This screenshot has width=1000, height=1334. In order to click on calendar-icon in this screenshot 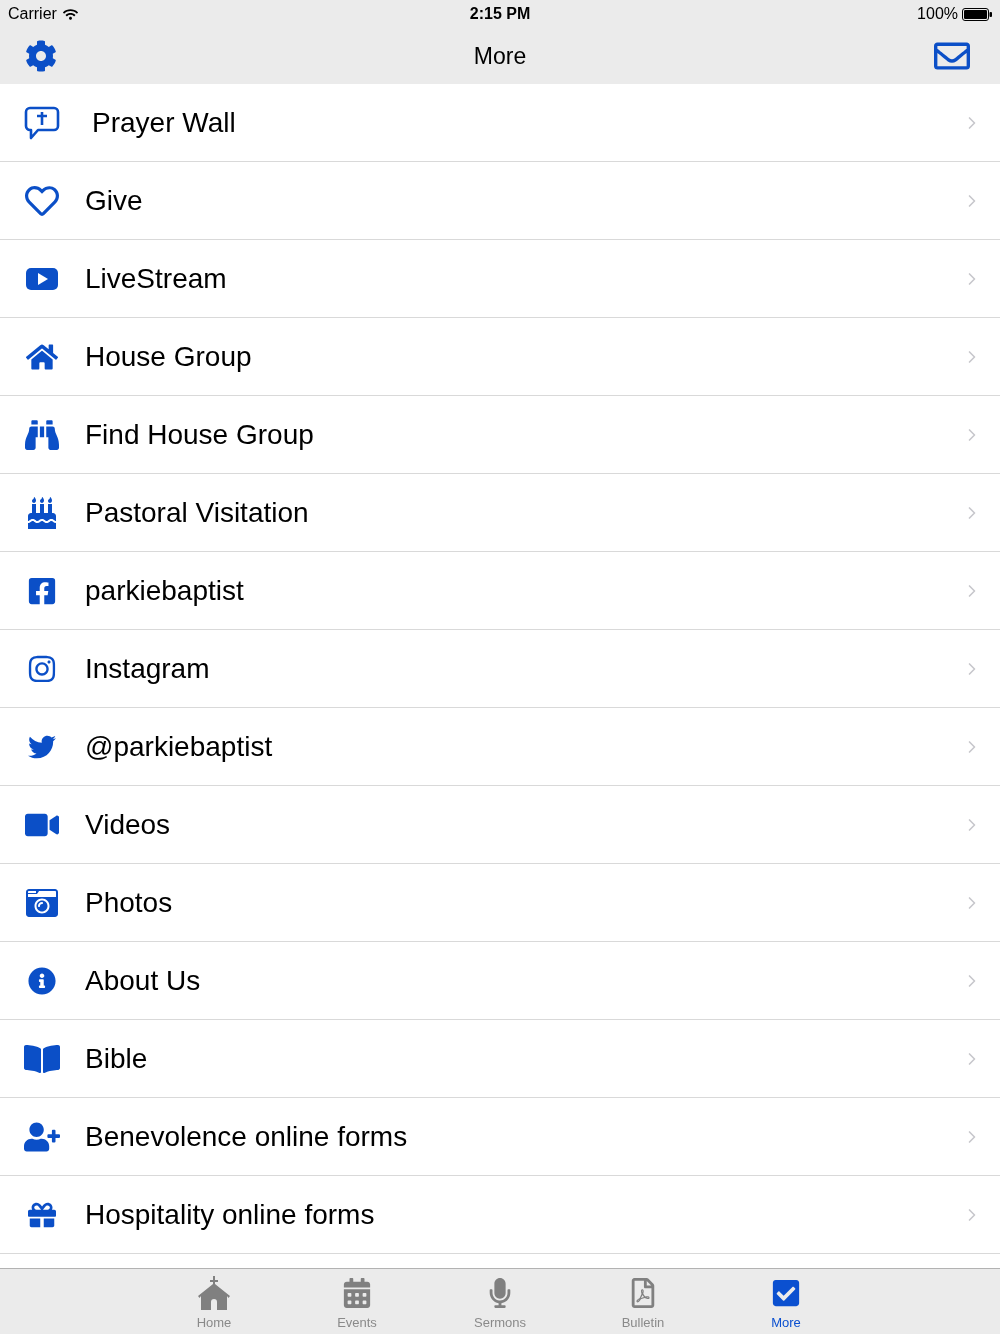, I will do `click(357, 1293)`.